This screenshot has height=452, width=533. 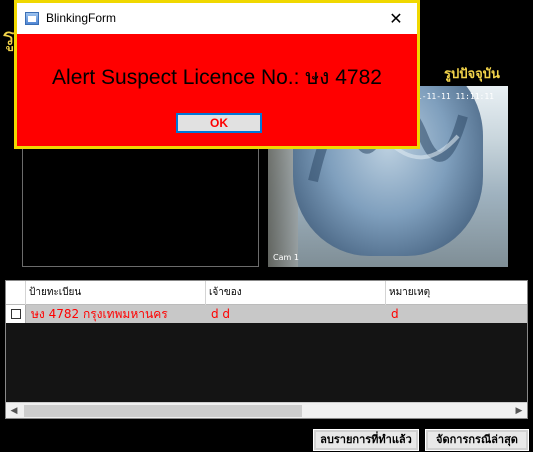 I want to click on ok-button: OK, so click(x=219, y=123).